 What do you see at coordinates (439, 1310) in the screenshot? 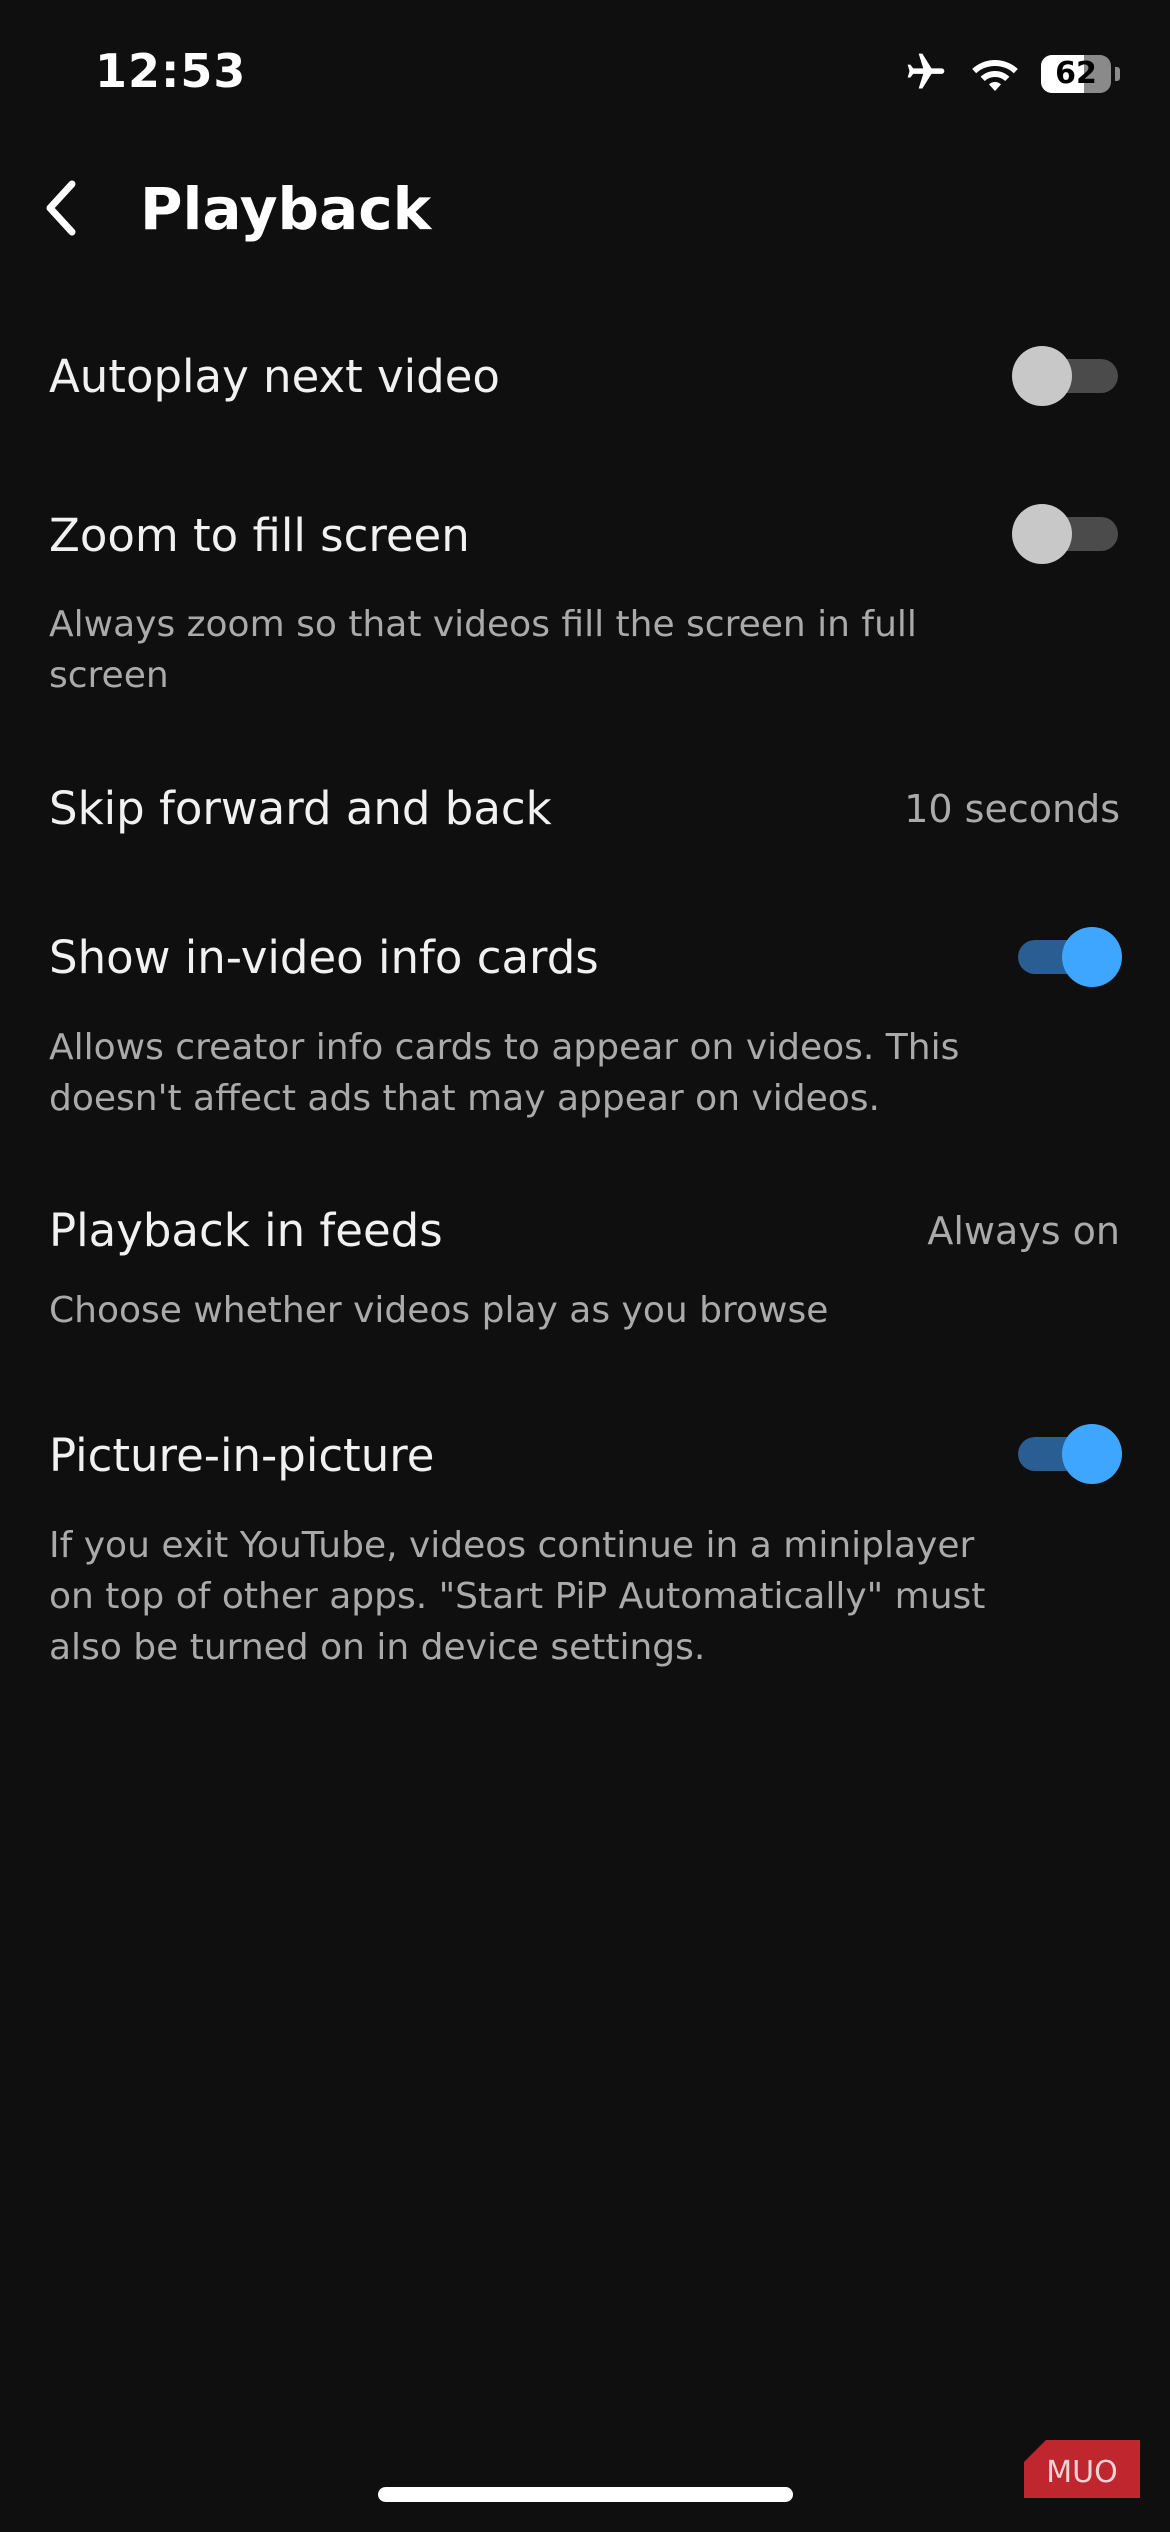
I see `setting-description: Choose whether videos play as you browse` at bounding box center [439, 1310].